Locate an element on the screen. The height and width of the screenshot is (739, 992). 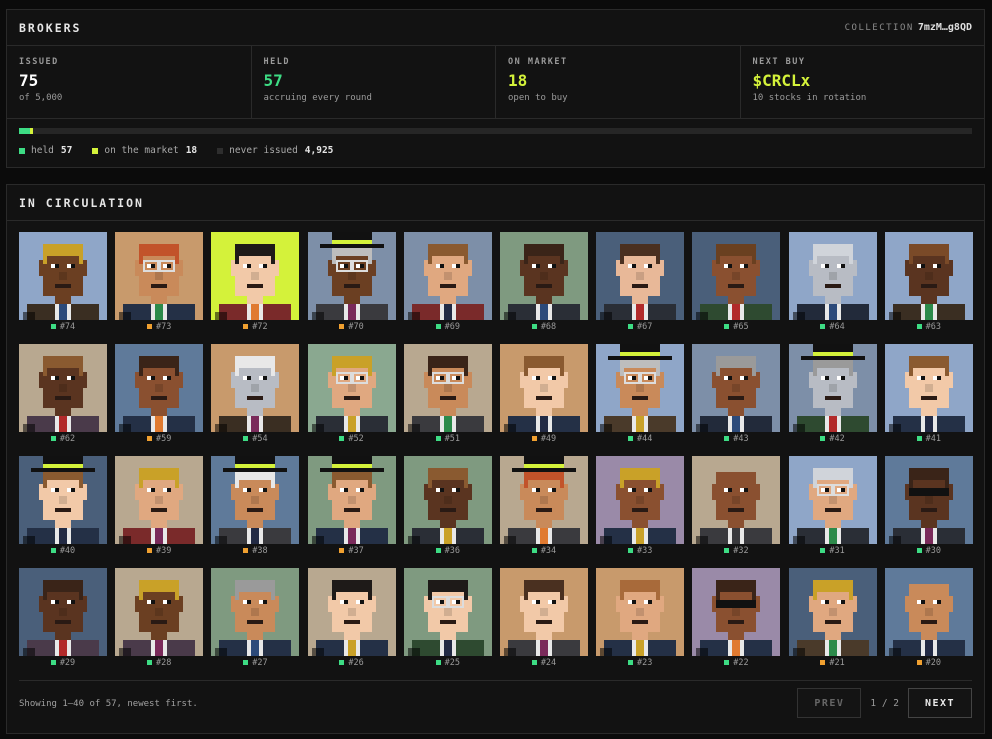
broker-card: #27 is located at coordinates (255, 618).